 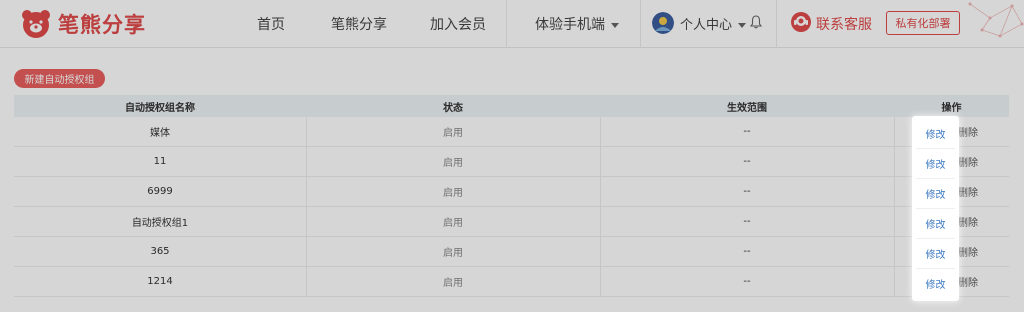 I want to click on table-row: 媒体 启用 -- 删除, so click(x=511, y=132).